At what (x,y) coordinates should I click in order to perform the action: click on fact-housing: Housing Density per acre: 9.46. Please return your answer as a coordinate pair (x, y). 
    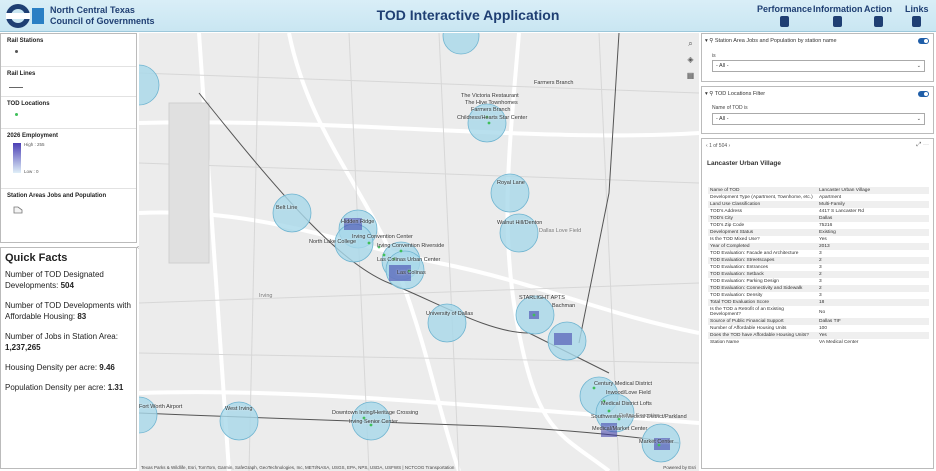
    Looking at the image, I should click on (68, 367).